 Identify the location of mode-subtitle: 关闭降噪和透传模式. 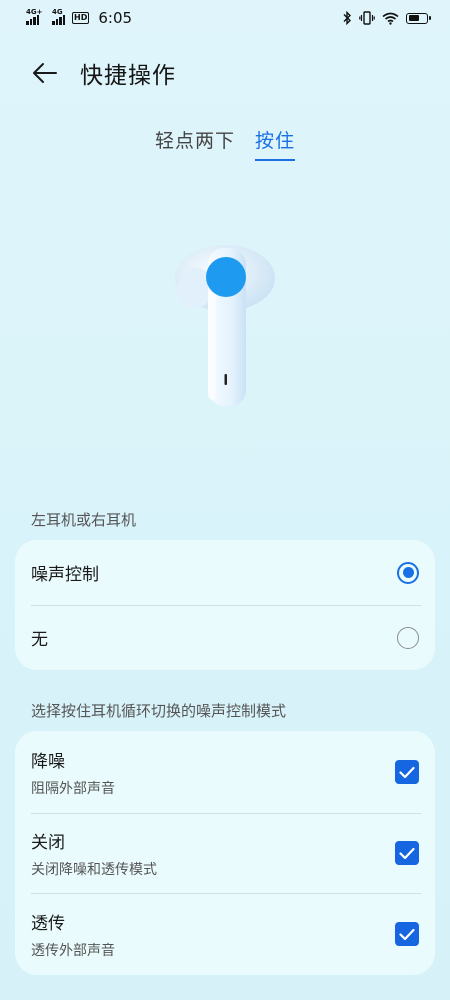
(94, 869).